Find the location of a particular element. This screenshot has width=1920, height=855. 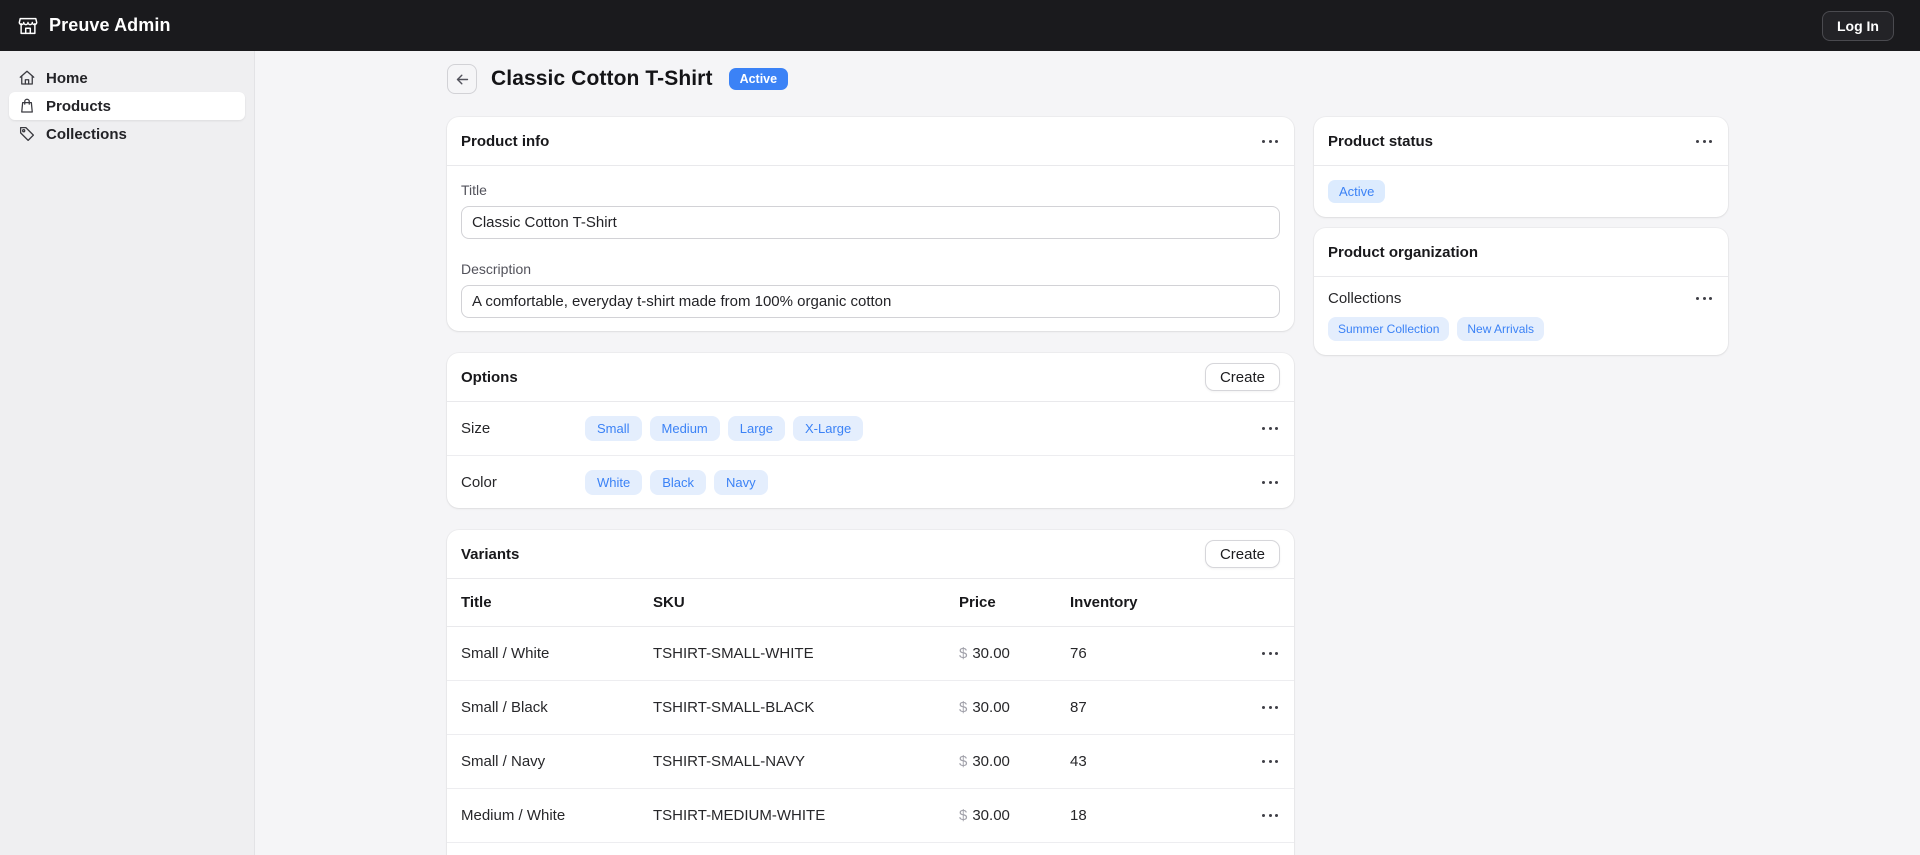

page-title: Classic Cotton T-Shirt is located at coordinates (602, 78).